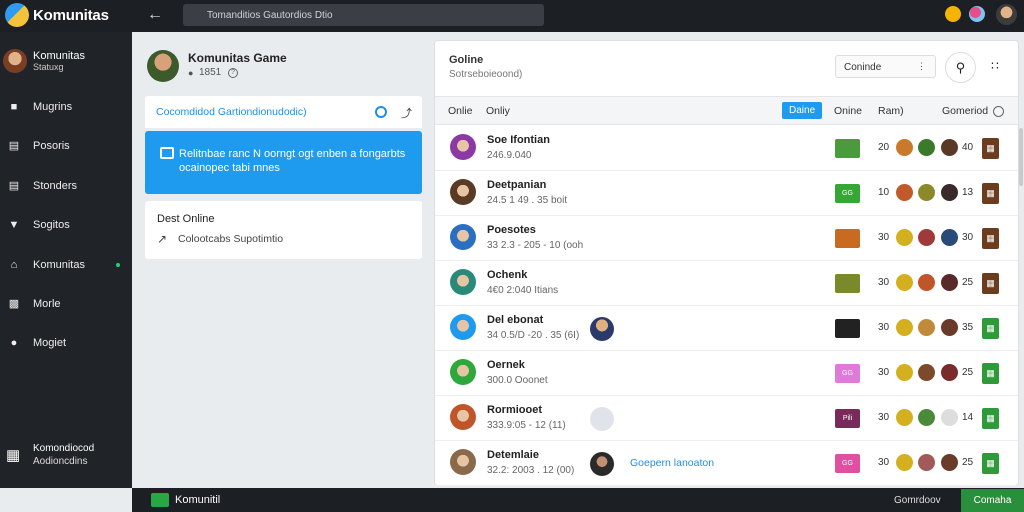 Image resolution: width=1024 pixels, height=512 pixels. I want to click on row-sub: 33 2.3 - 205 - 10 (ooh, so click(535, 245).